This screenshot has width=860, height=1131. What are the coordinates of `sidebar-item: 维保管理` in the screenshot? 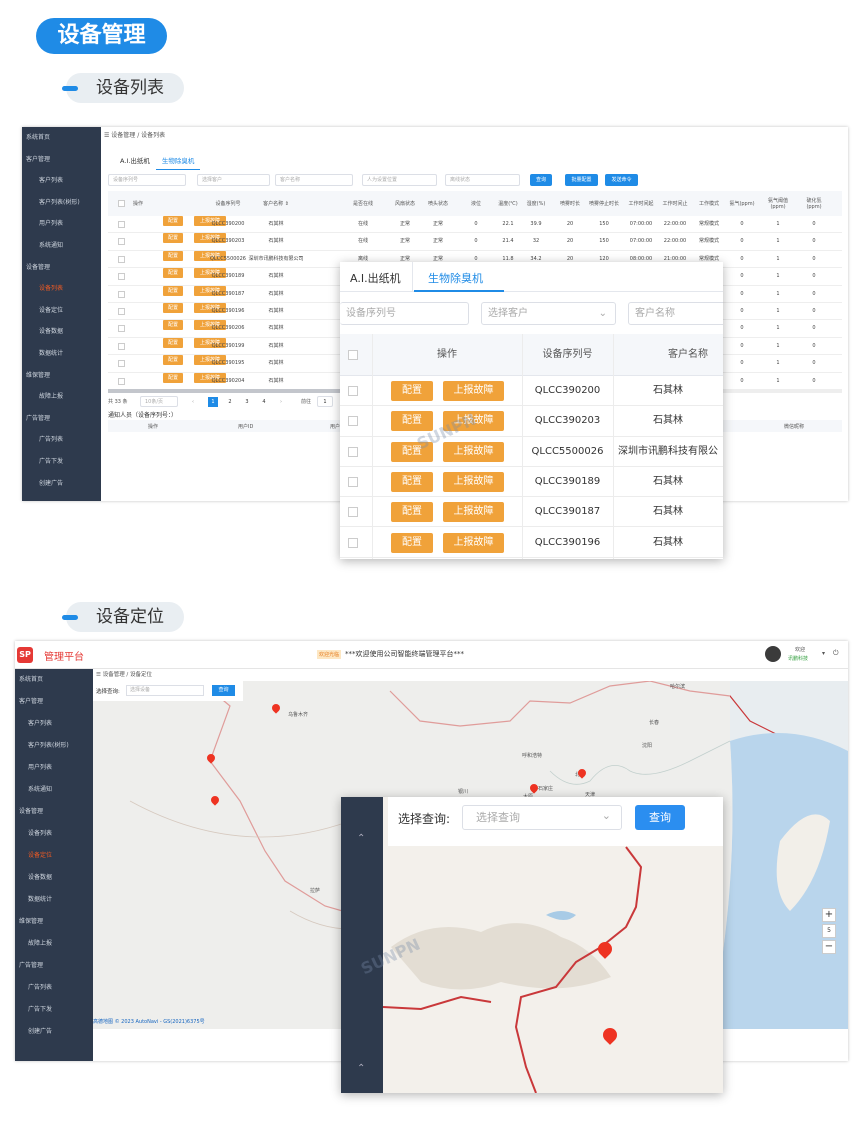 It's located at (54, 922).